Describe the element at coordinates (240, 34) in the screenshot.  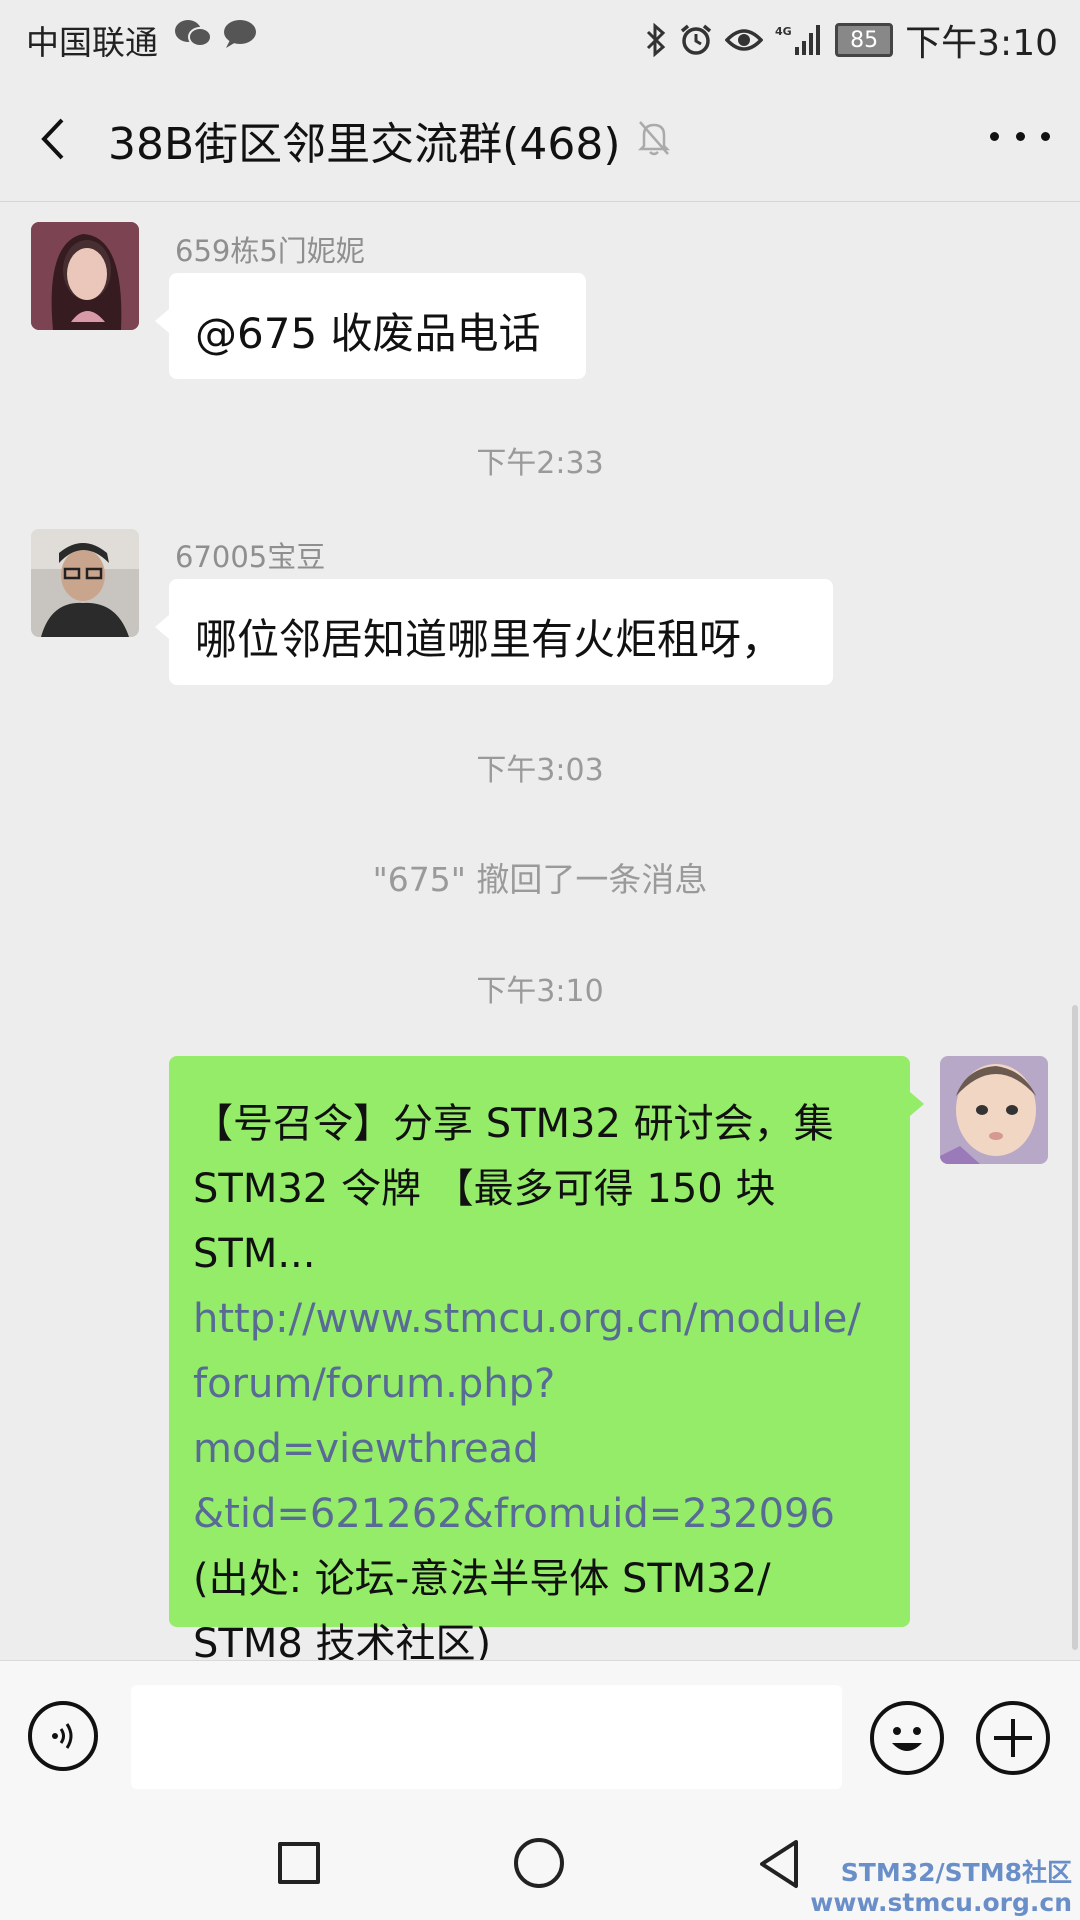
I see `message-icon` at that location.